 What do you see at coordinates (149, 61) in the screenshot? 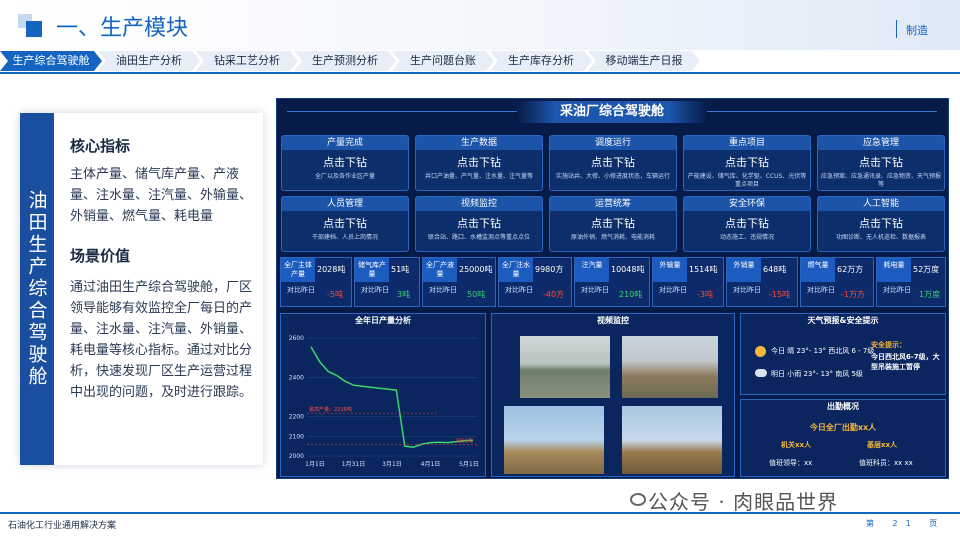
I see `tab-oilfield-analysis: 油田生产分析` at bounding box center [149, 61].